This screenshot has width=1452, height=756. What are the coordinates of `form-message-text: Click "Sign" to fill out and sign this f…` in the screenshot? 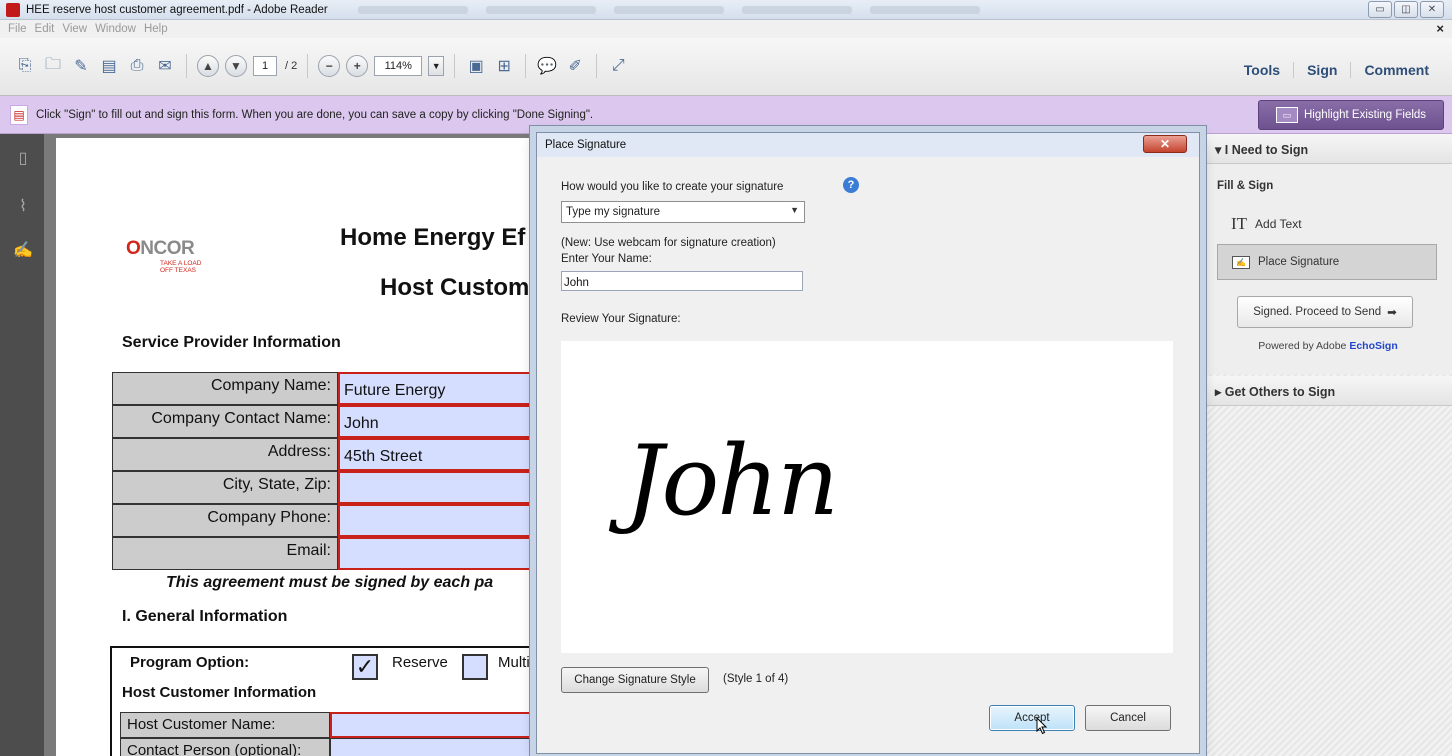 It's located at (315, 114).